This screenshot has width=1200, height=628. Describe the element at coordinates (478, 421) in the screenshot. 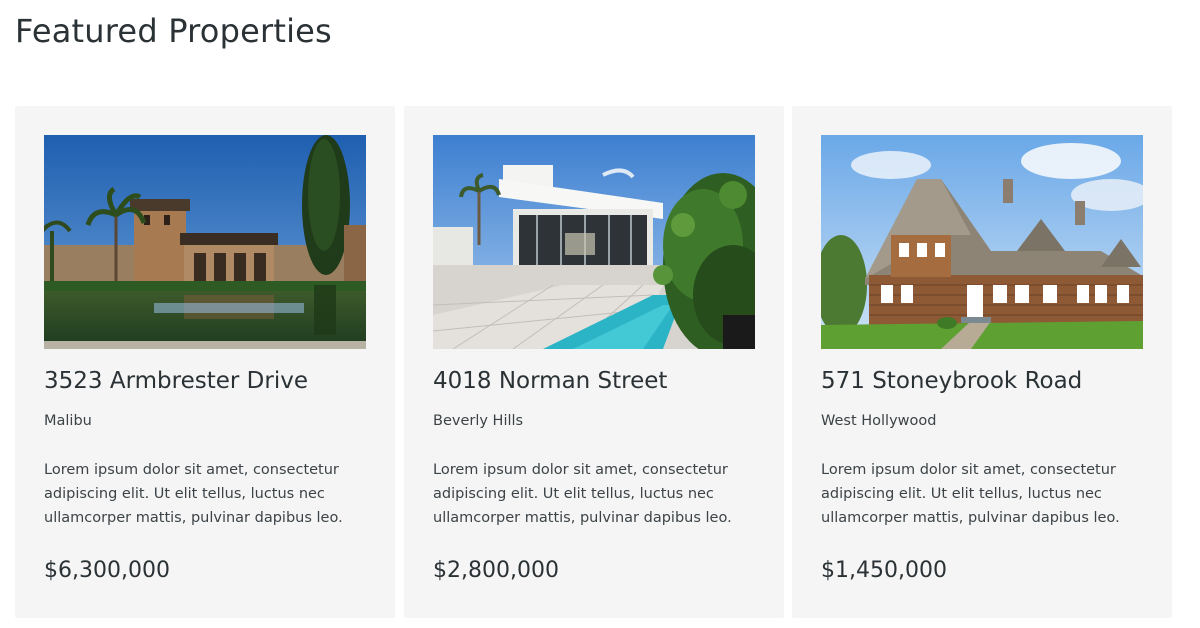

I see `property-city: Beverly Hills` at that location.